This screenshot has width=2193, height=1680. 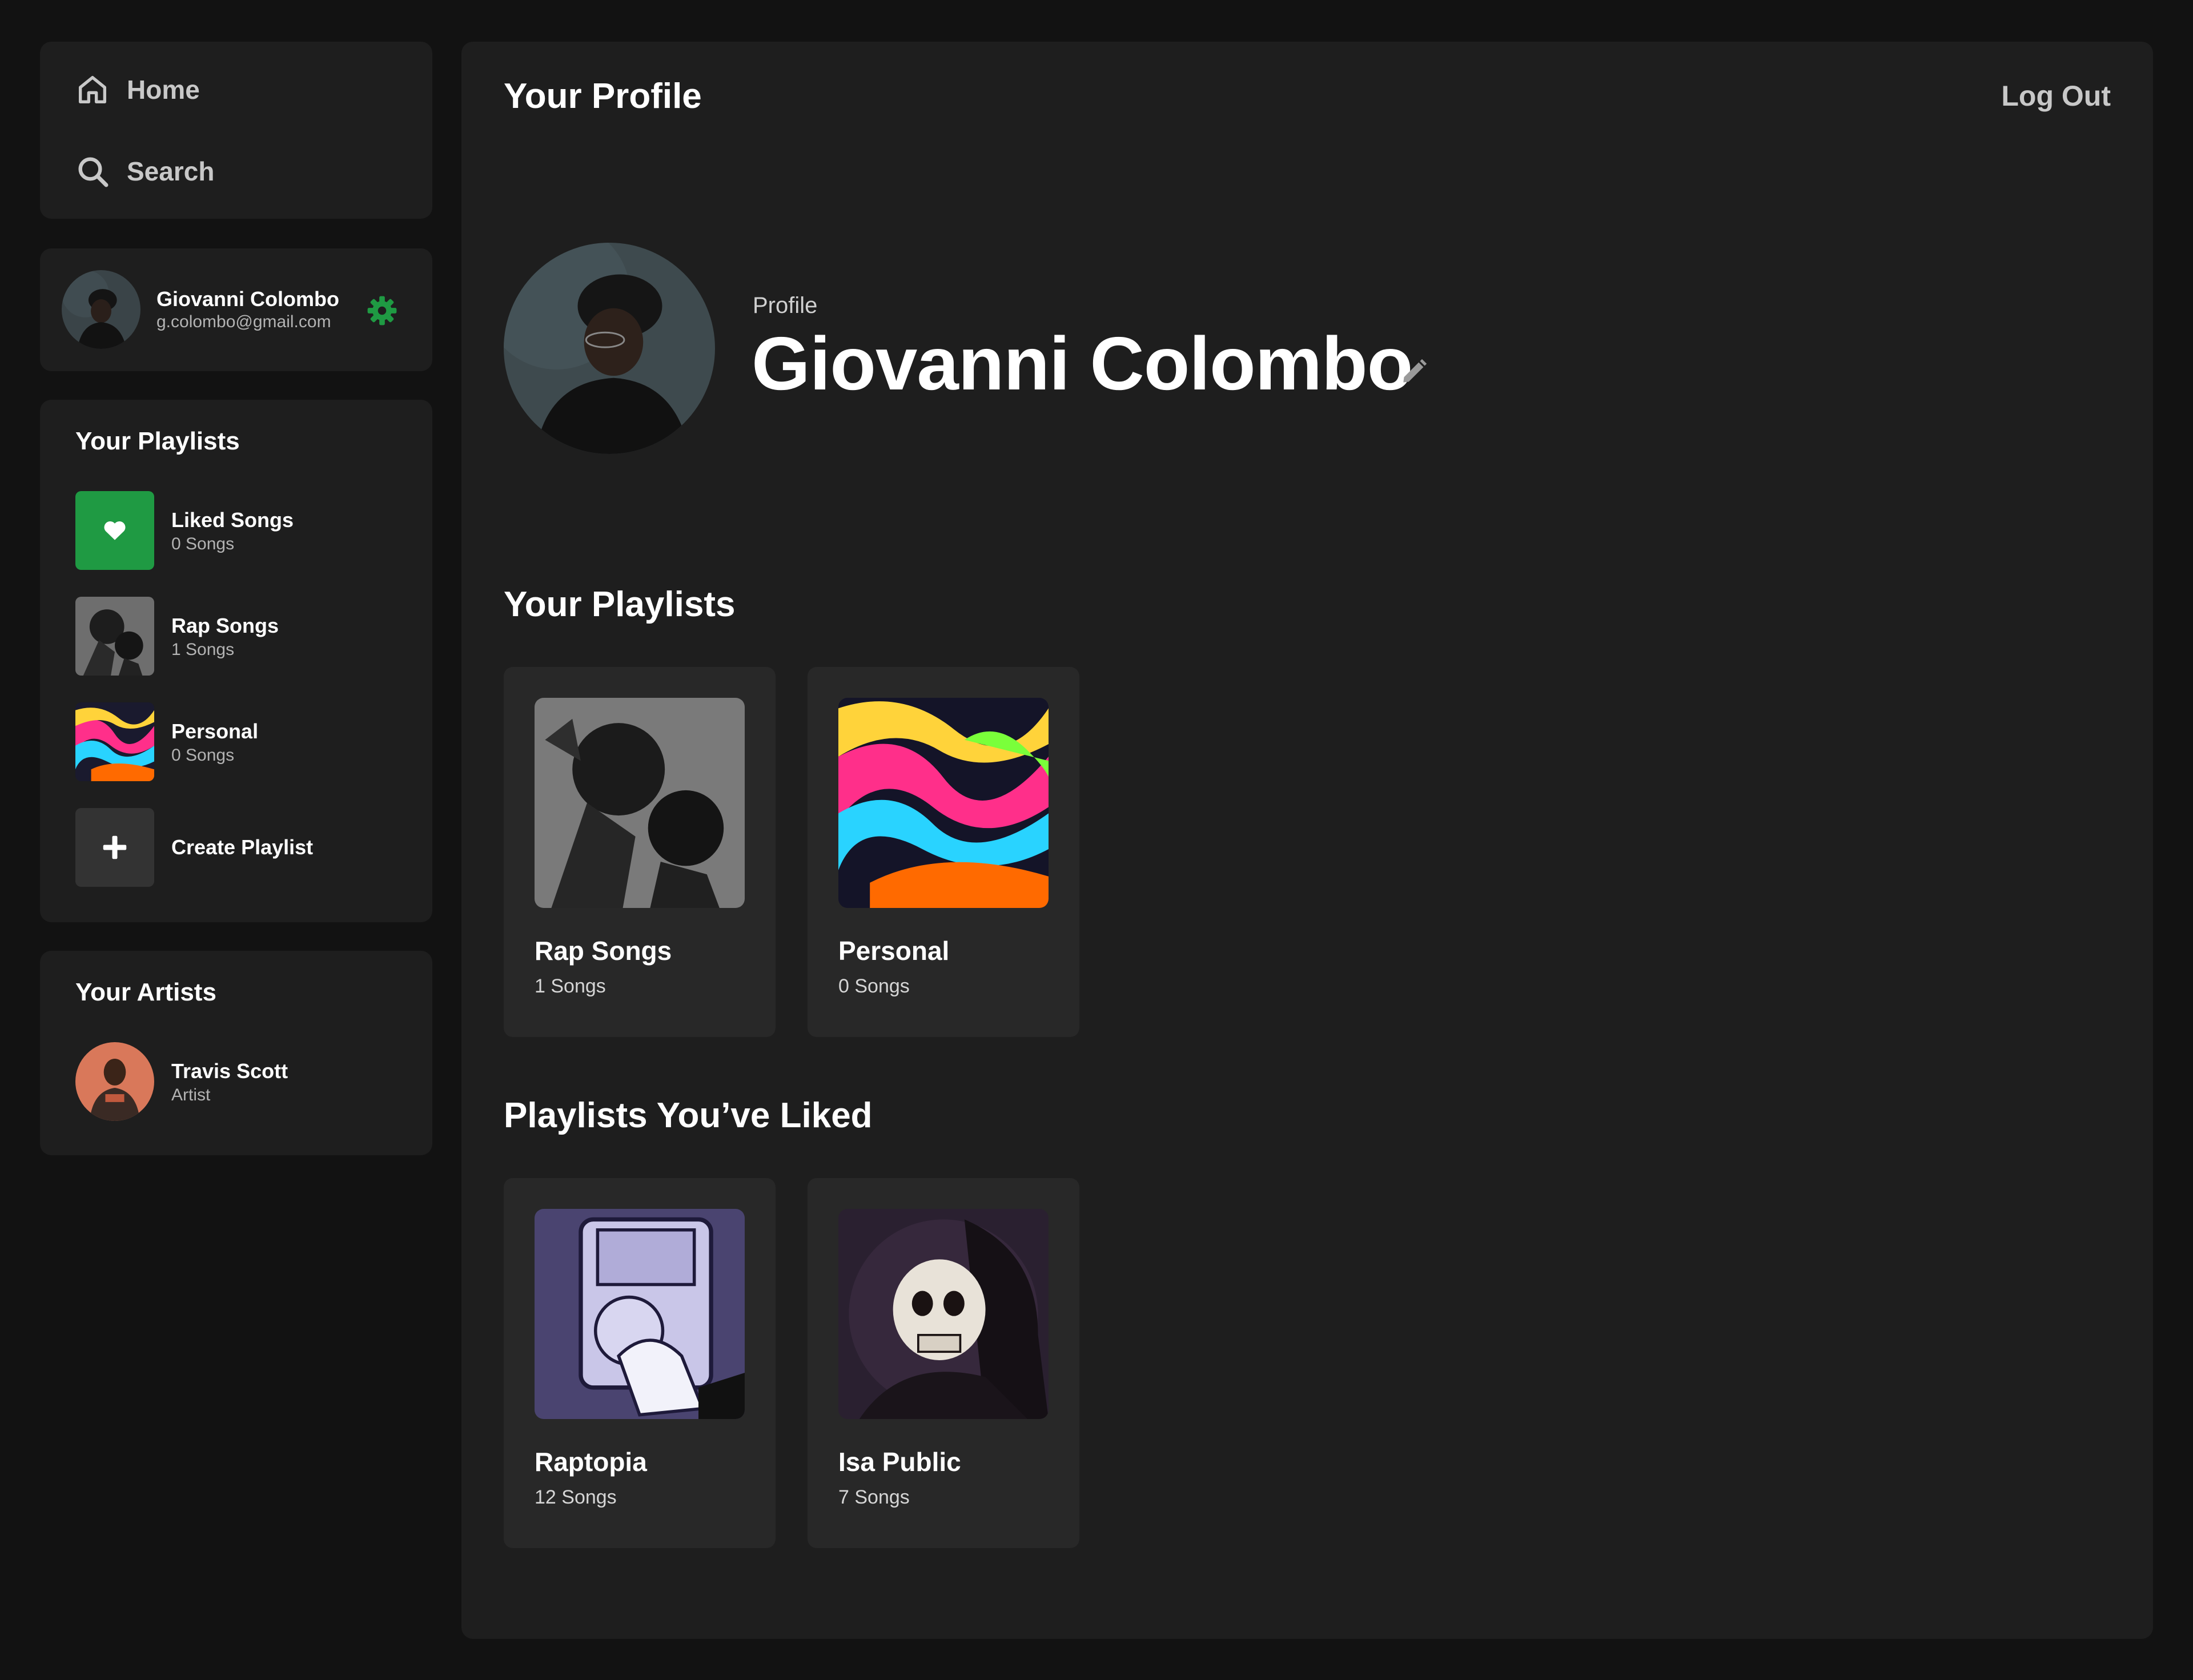 I want to click on playlist-card-isa-public: Isa Public 7 Songs, so click(x=943, y=1363).